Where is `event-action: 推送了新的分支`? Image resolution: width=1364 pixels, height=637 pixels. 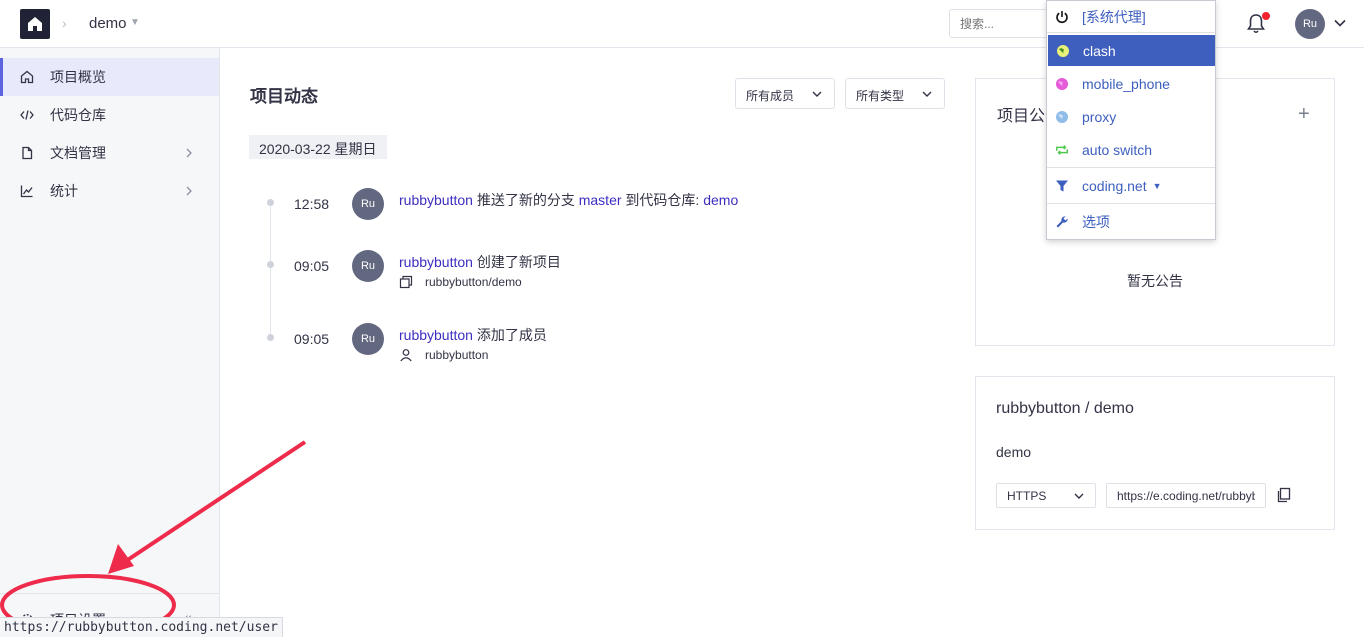 event-action: 推送了新的分支 is located at coordinates (525, 200).